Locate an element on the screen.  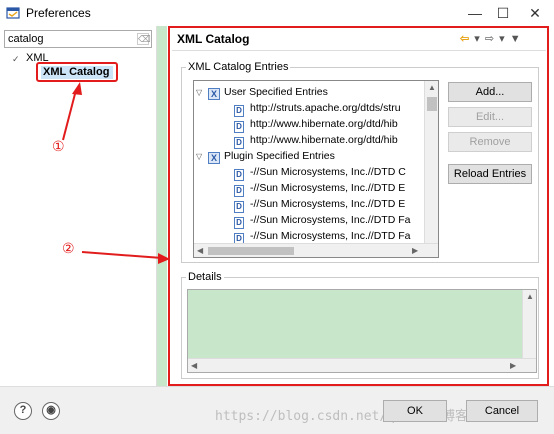
import-export-icon: ◉ is located at coordinates (51, 411).